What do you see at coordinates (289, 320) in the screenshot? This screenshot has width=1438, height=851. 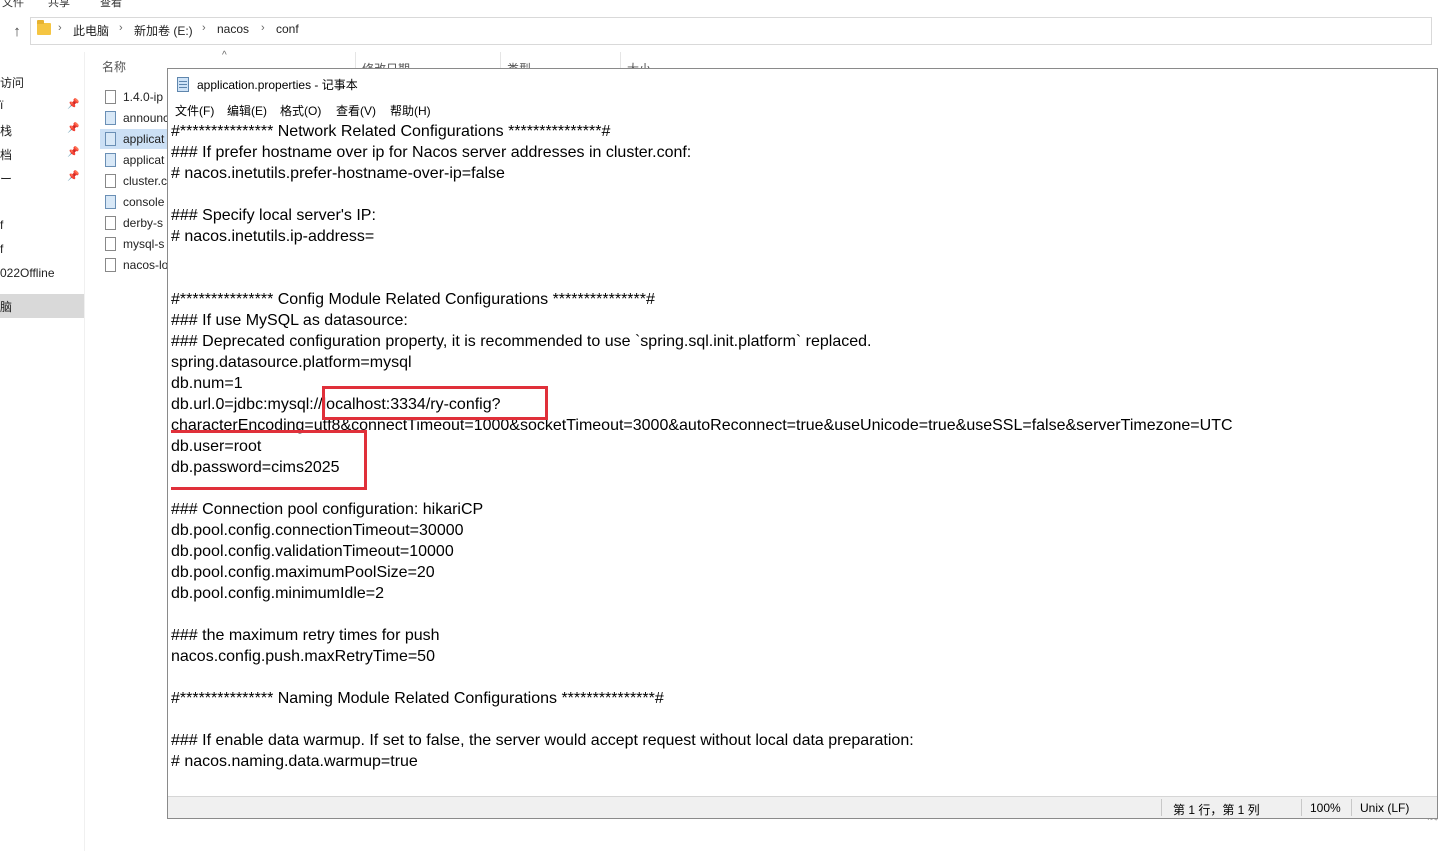 I see `text-line: ### If use MySQL as datasource:` at bounding box center [289, 320].